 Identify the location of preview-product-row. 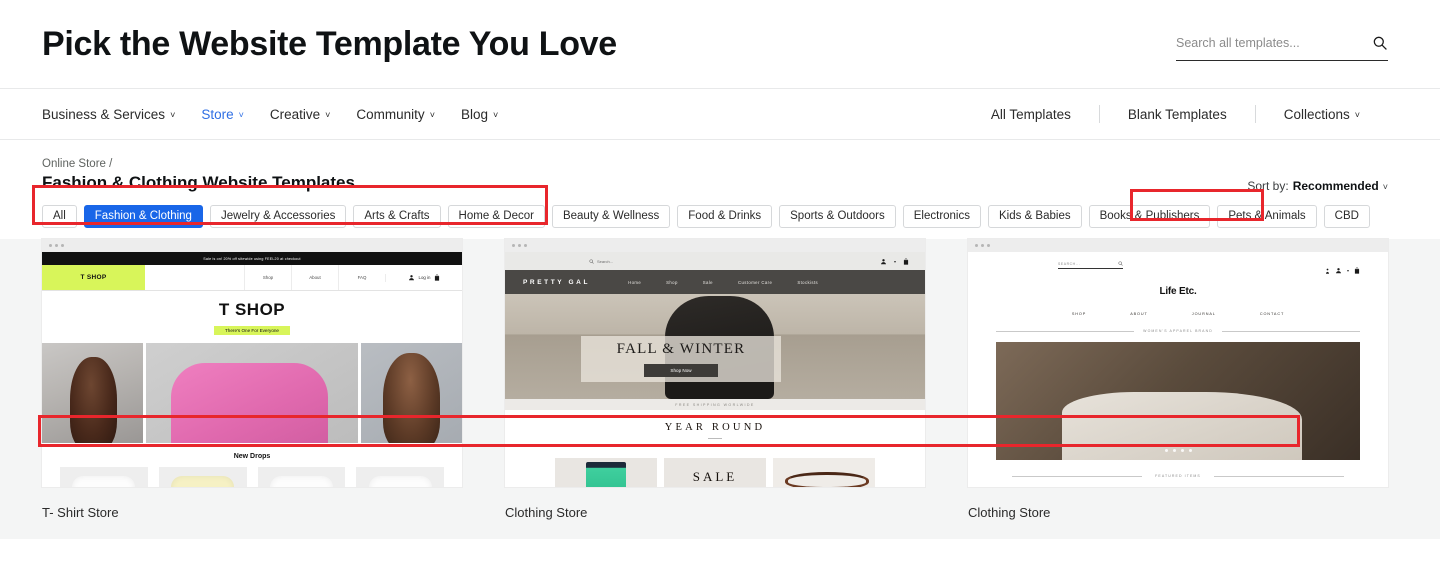
(252, 477).